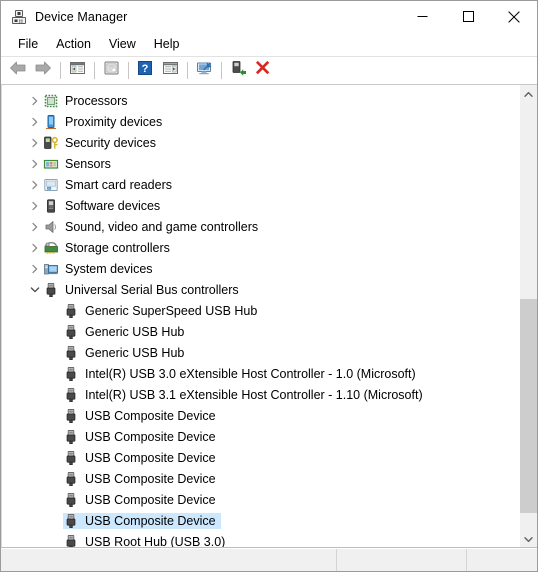 The image size is (538, 572). Describe the element at coordinates (88, 163) in the screenshot. I see `tree-row-label: Sensors` at that location.